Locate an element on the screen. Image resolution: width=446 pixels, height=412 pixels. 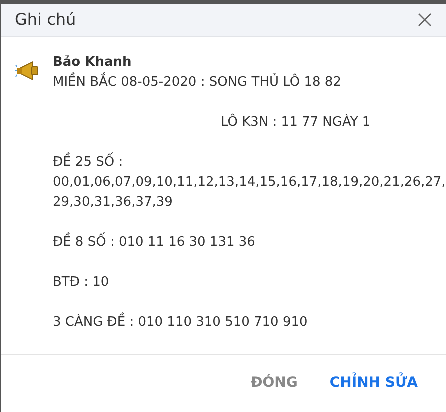
close-button is located at coordinates (425, 20).